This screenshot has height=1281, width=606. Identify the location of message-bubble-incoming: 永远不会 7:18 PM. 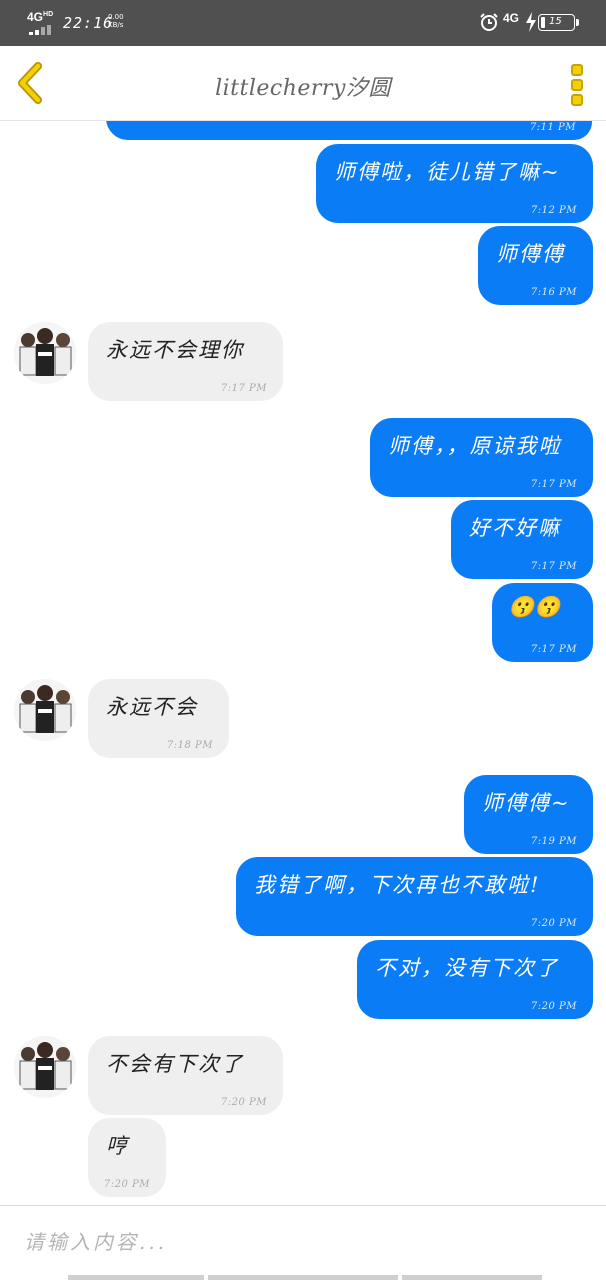
(158, 718).